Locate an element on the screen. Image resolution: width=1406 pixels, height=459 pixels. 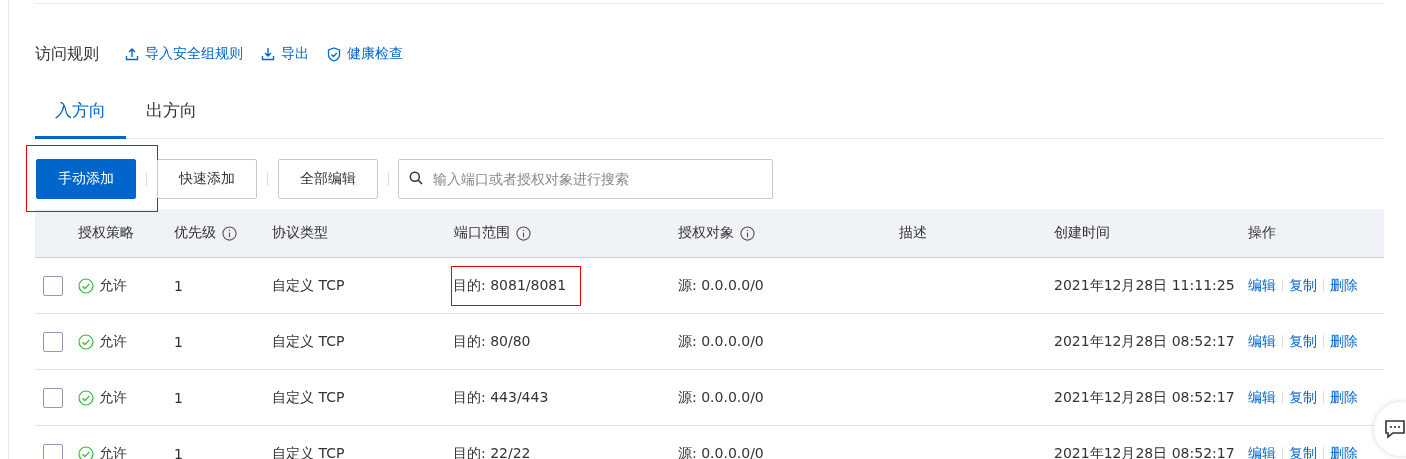
column-header: 端口范围 is located at coordinates (482, 233).